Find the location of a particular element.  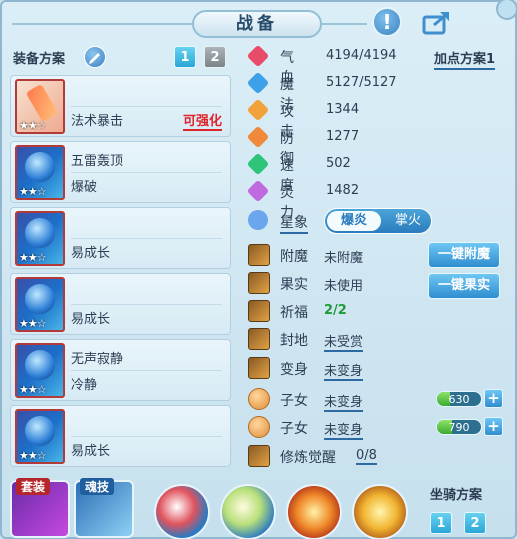

lightning-icon is located at coordinates (258, 164).